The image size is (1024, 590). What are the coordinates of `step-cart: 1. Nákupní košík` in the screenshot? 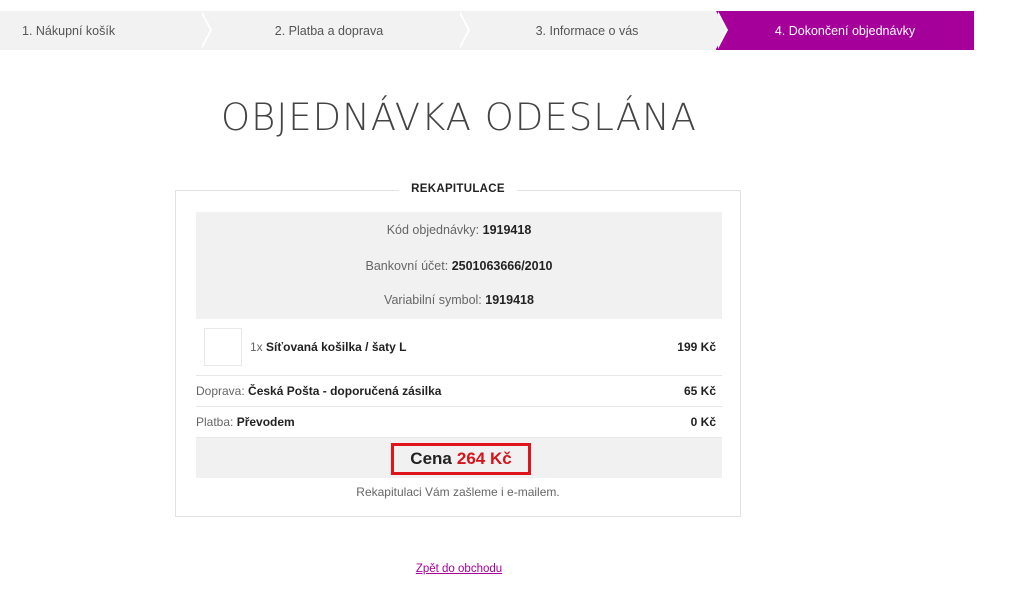 It's located at (106, 30).